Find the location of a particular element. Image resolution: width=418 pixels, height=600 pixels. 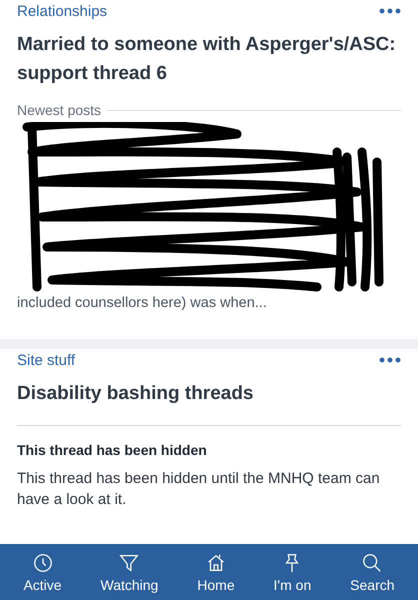

category-link: Relationships is located at coordinates (62, 11).